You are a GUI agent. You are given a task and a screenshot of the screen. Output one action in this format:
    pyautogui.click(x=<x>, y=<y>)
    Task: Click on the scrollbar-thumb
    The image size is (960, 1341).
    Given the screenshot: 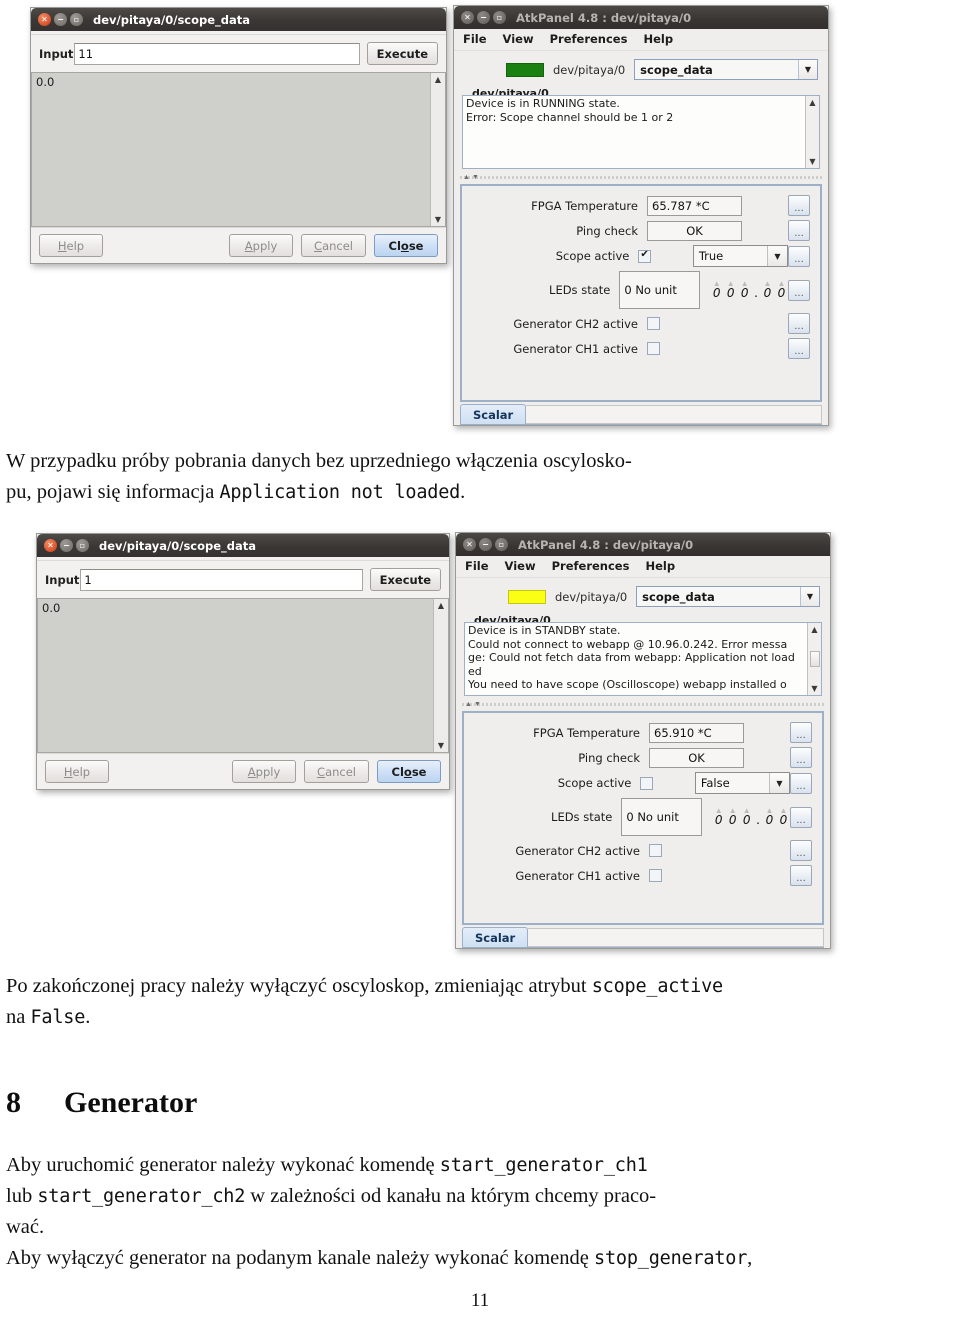 What is the action you would take?
    pyautogui.click(x=814, y=659)
    